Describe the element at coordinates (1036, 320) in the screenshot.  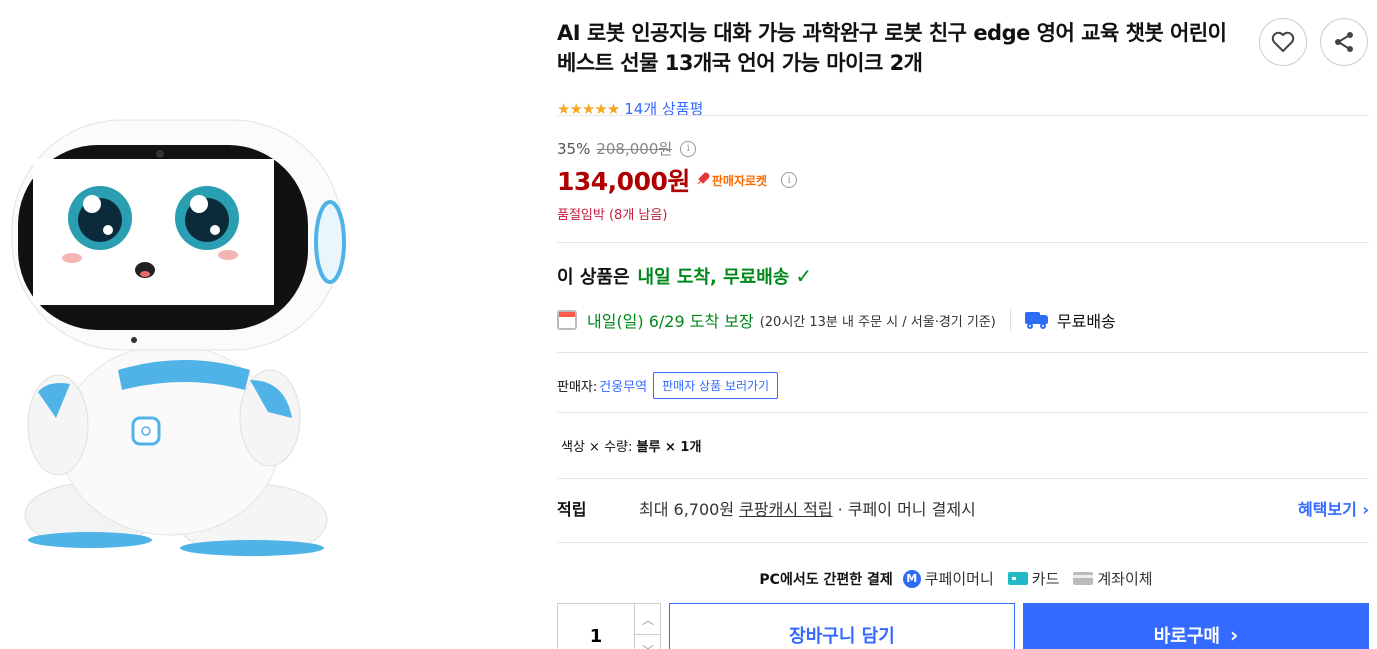
I see `truck-icon` at that location.